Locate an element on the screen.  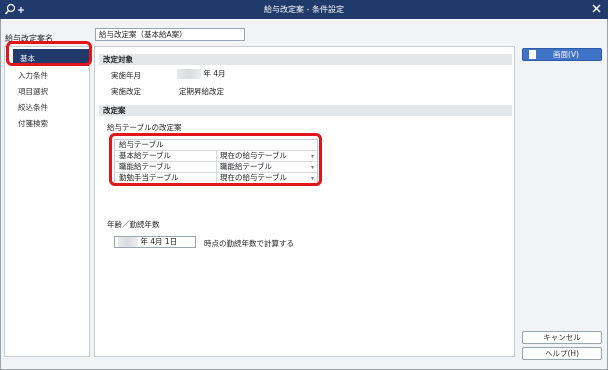
year-value-field is located at coordinates (189, 74).